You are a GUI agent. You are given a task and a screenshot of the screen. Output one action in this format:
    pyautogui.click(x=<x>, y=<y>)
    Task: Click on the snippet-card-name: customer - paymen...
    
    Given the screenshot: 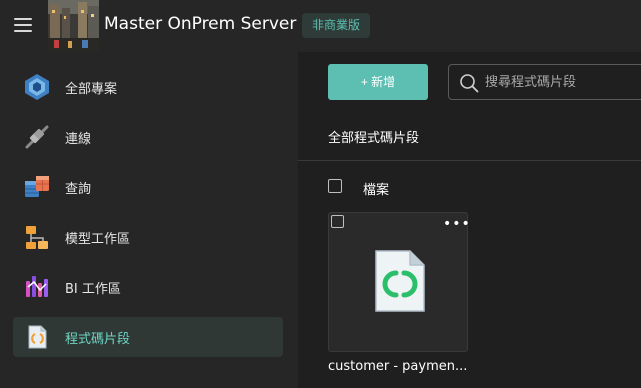 What is the action you would take?
    pyautogui.click(x=399, y=366)
    